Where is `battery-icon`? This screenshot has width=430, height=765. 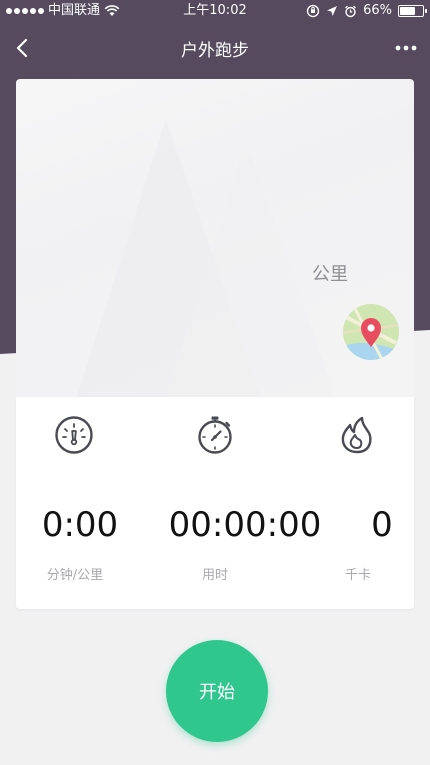 battery-icon is located at coordinates (412, 11).